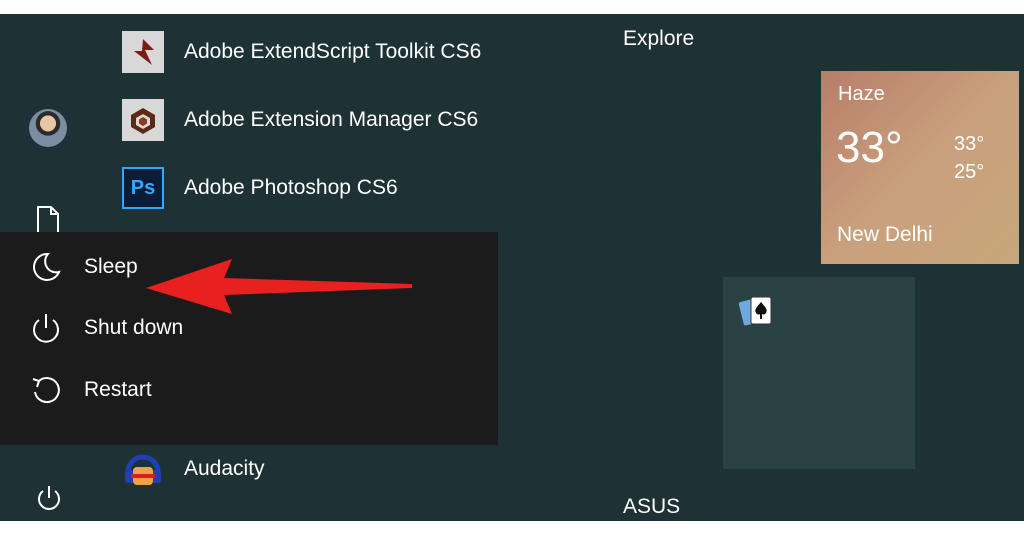 The width and height of the screenshot is (1024, 536). Describe the element at coordinates (969, 144) in the screenshot. I see `weather-high: 33°` at that location.